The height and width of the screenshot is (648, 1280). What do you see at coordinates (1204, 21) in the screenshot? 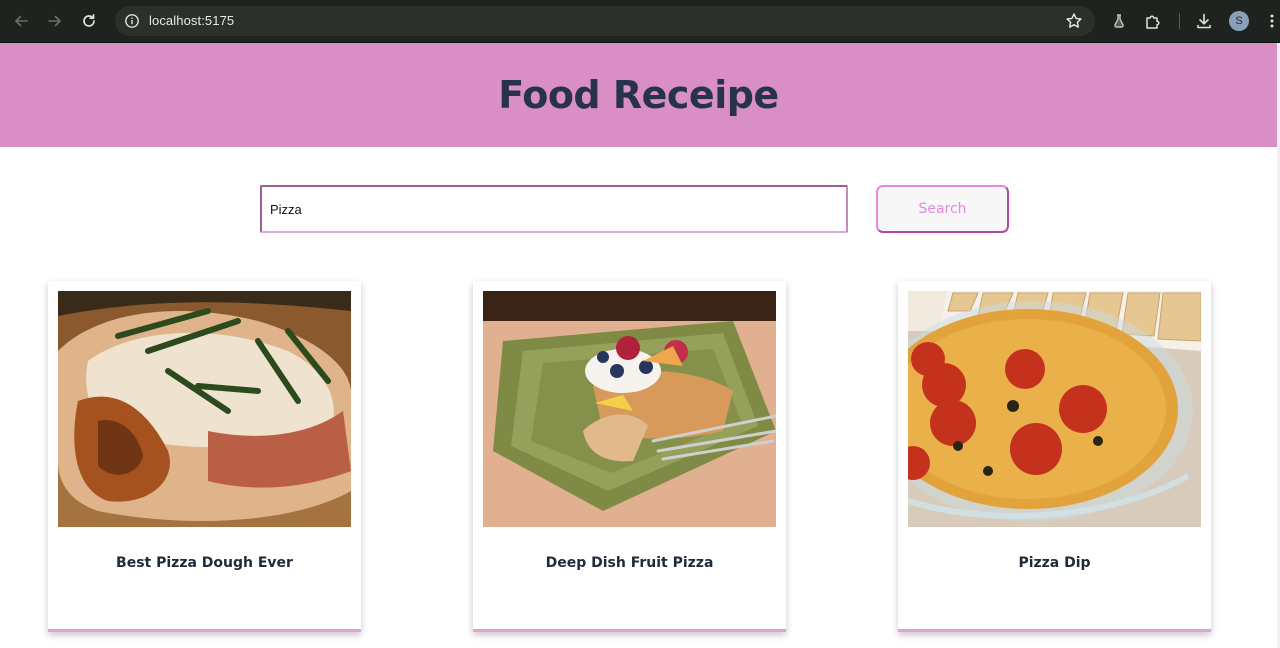
I see `download-icon` at bounding box center [1204, 21].